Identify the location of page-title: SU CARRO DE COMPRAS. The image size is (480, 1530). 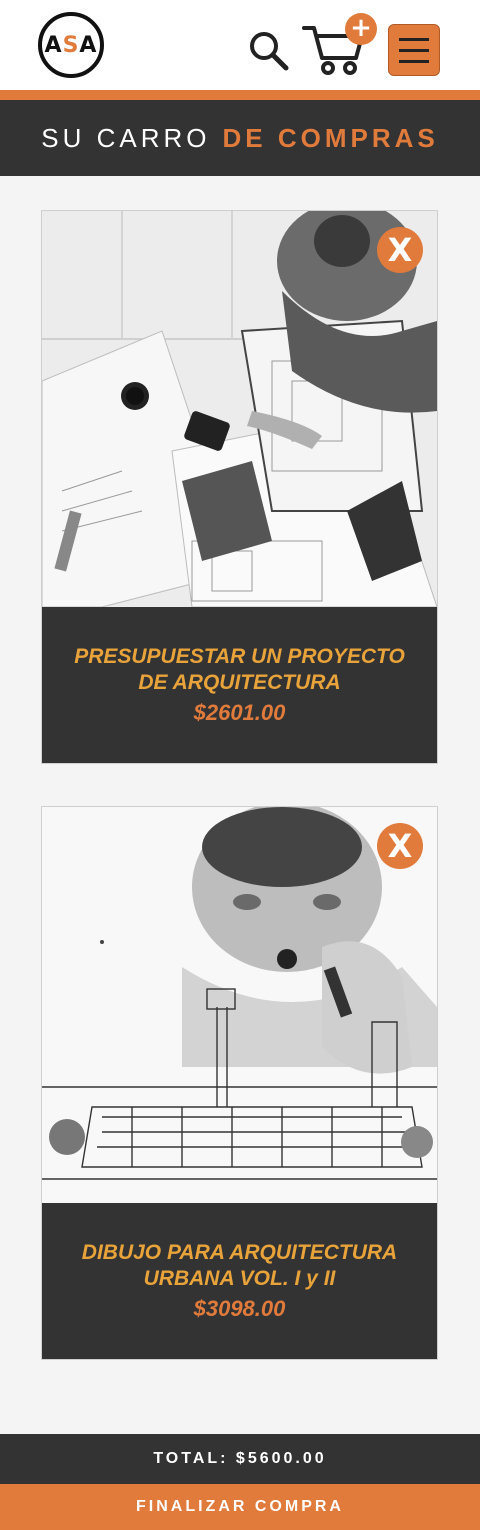
(240, 138).